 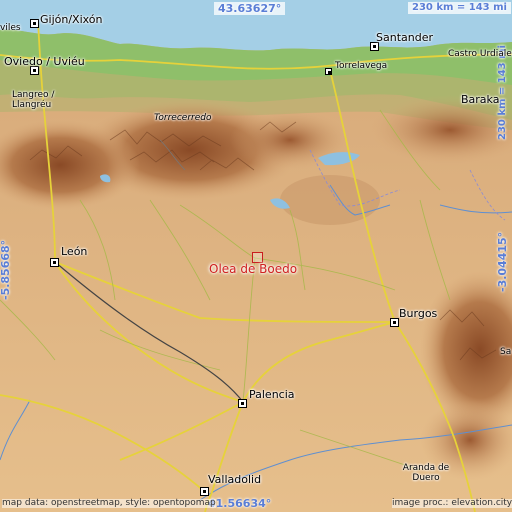 I want to click on leon-marker, so click(x=54, y=262).